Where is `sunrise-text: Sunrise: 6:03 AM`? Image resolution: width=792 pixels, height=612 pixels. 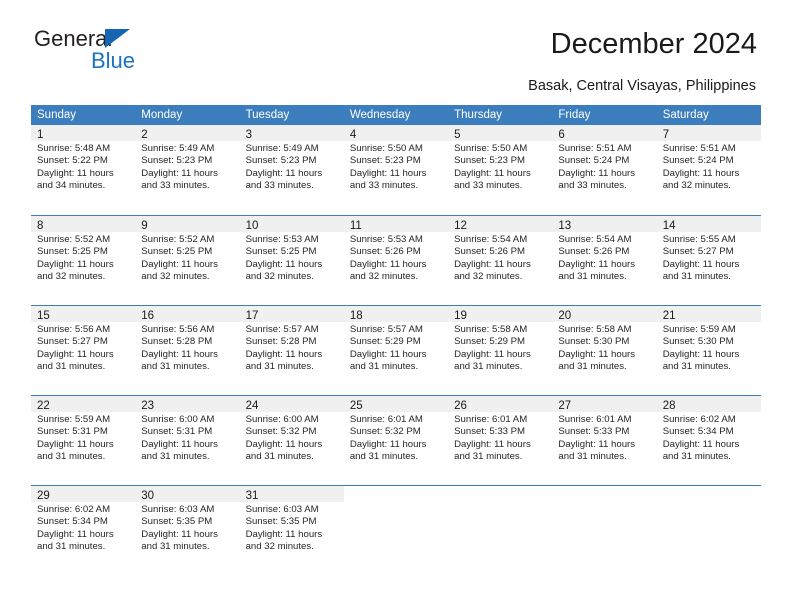 sunrise-text: Sunrise: 6:03 AM is located at coordinates (178, 509).